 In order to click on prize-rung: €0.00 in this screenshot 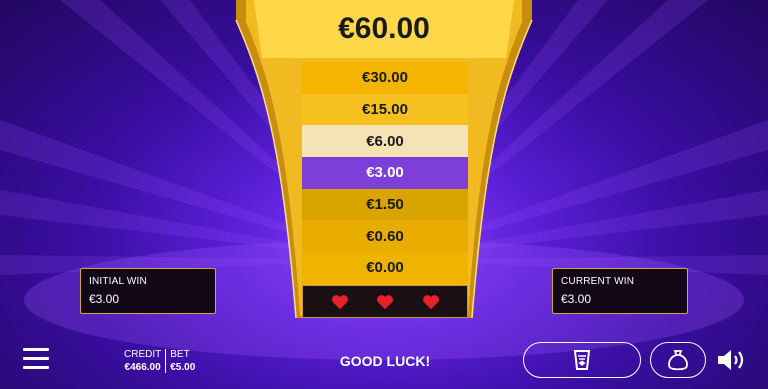, I will do `click(385, 268)`.